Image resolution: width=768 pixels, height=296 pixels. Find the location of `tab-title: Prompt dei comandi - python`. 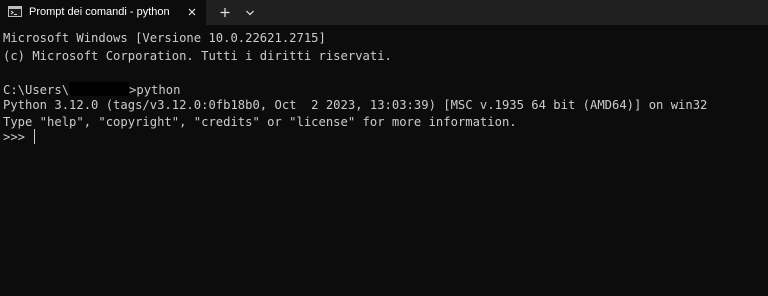

tab-title: Prompt dei comandi - python is located at coordinates (99, 12).